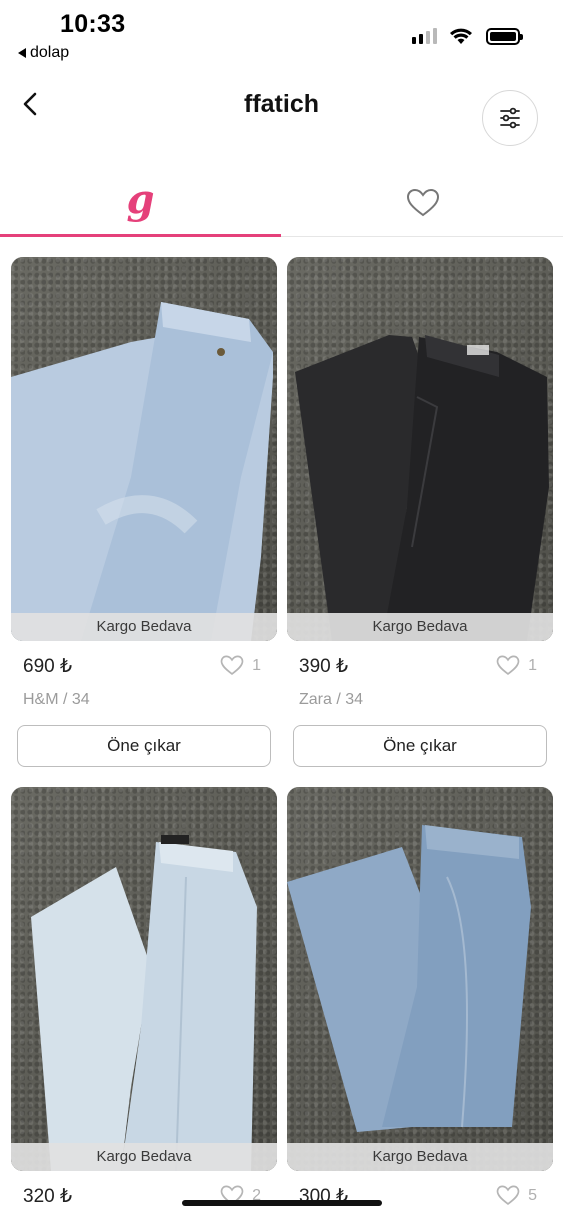 Image resolution: width=563 pixels, height=1219 pixels. What do you see at coordinates (281, 104) in the screenshot?
I see `page-title: ffatich` at bounding box center [281, 104].